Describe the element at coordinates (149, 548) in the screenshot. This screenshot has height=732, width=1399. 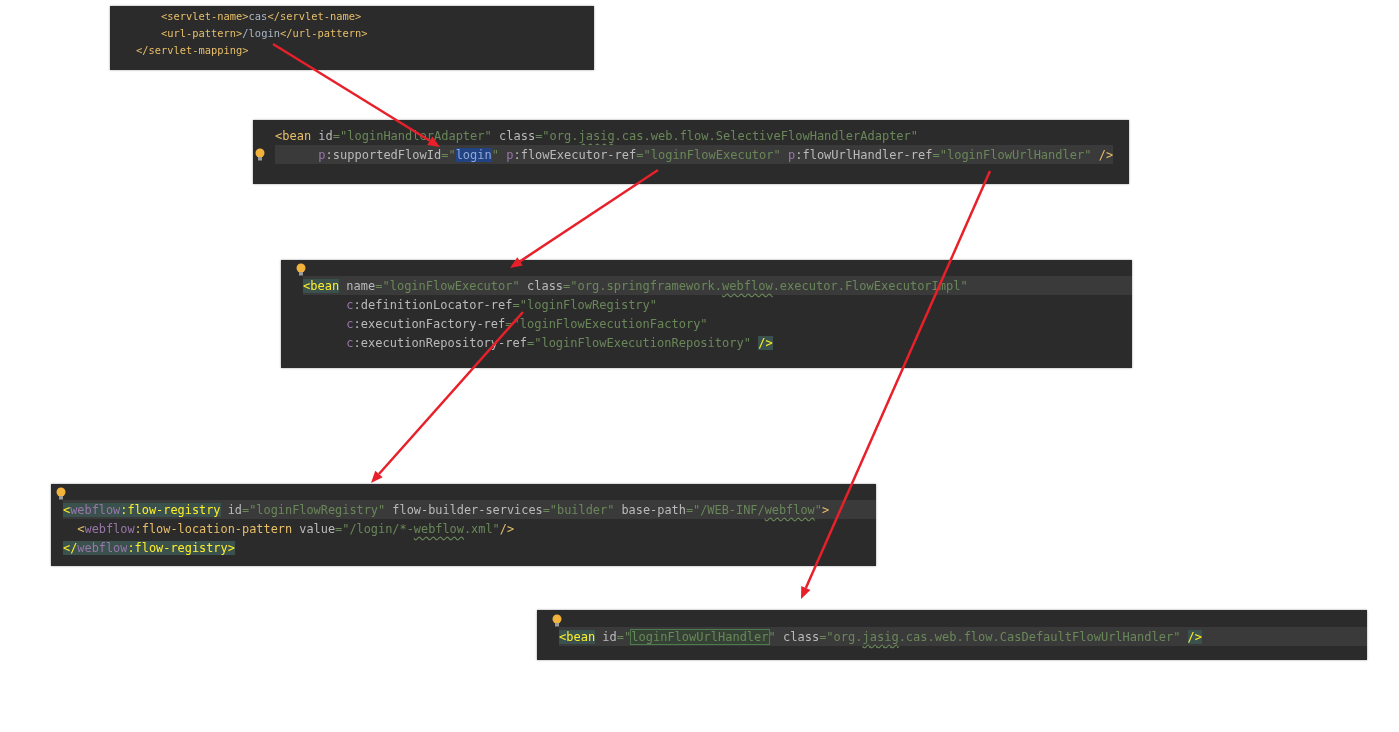
I see `code-line: </webflow:flow-registry>` at that location.